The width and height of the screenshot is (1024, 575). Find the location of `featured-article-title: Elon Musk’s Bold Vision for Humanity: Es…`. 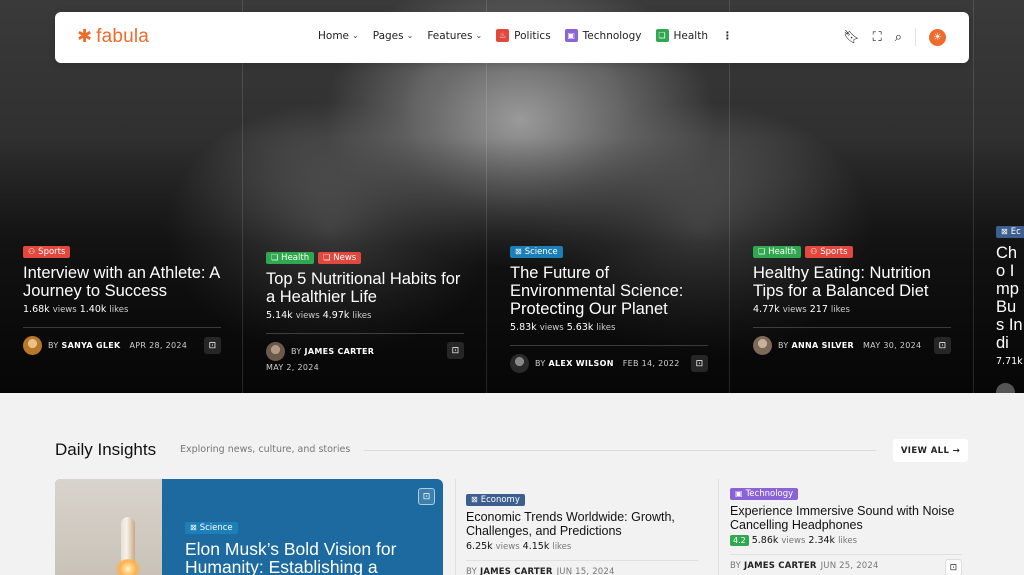

featured-article-title: Elon Musk’s Bold Vision for Humanity: Es… is located at coordinates (305, 557).